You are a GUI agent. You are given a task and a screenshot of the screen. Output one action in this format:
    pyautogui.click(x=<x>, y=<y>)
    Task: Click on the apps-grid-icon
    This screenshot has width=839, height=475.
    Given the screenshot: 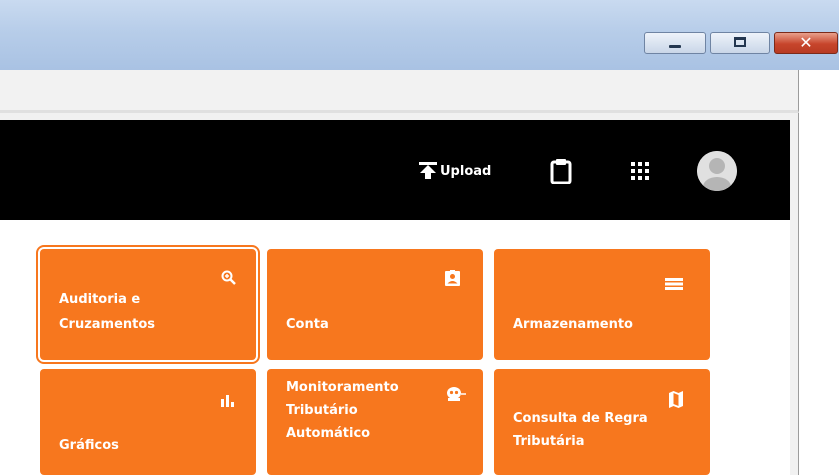 What is the action you would take?
    pyautogui.click(x=640, y=171)
    